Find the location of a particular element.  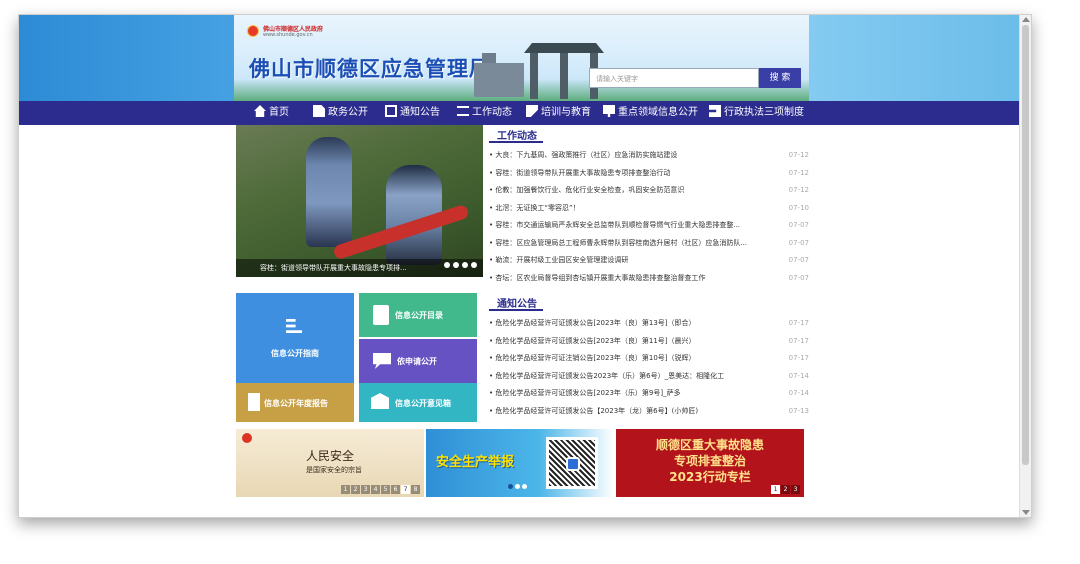

list-item: • 杏坛：区农业局督导组到杏坛镇开展重大事故隐患排查整治督查工作 07-07 is located at coordinates (649, 279).